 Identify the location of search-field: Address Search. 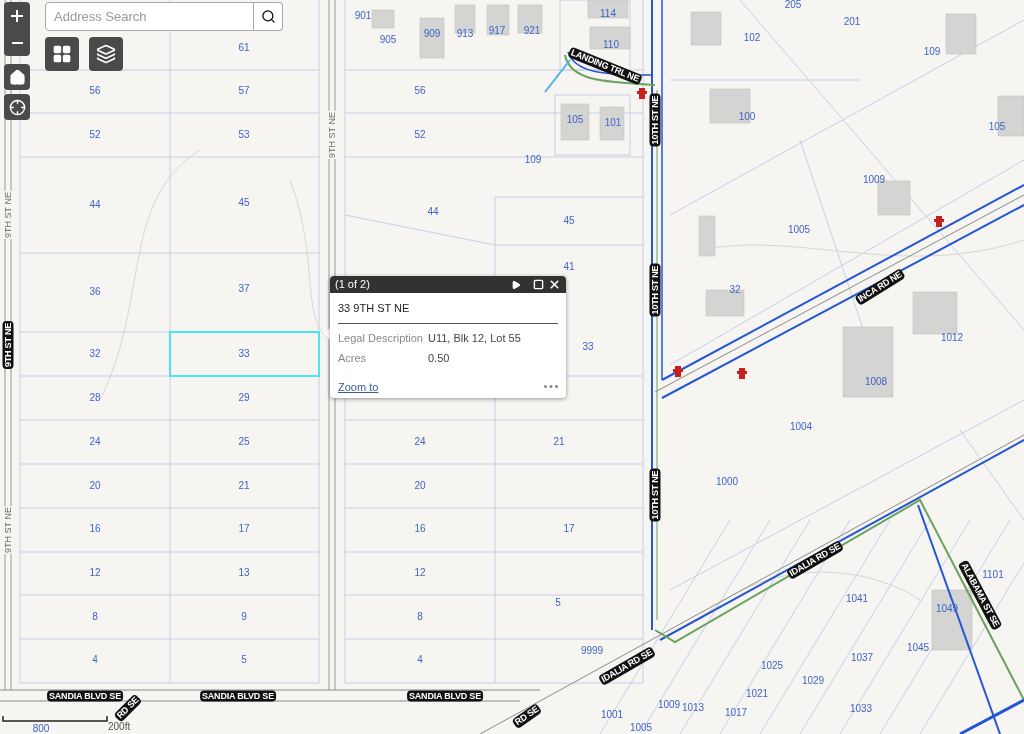
(149, 16).